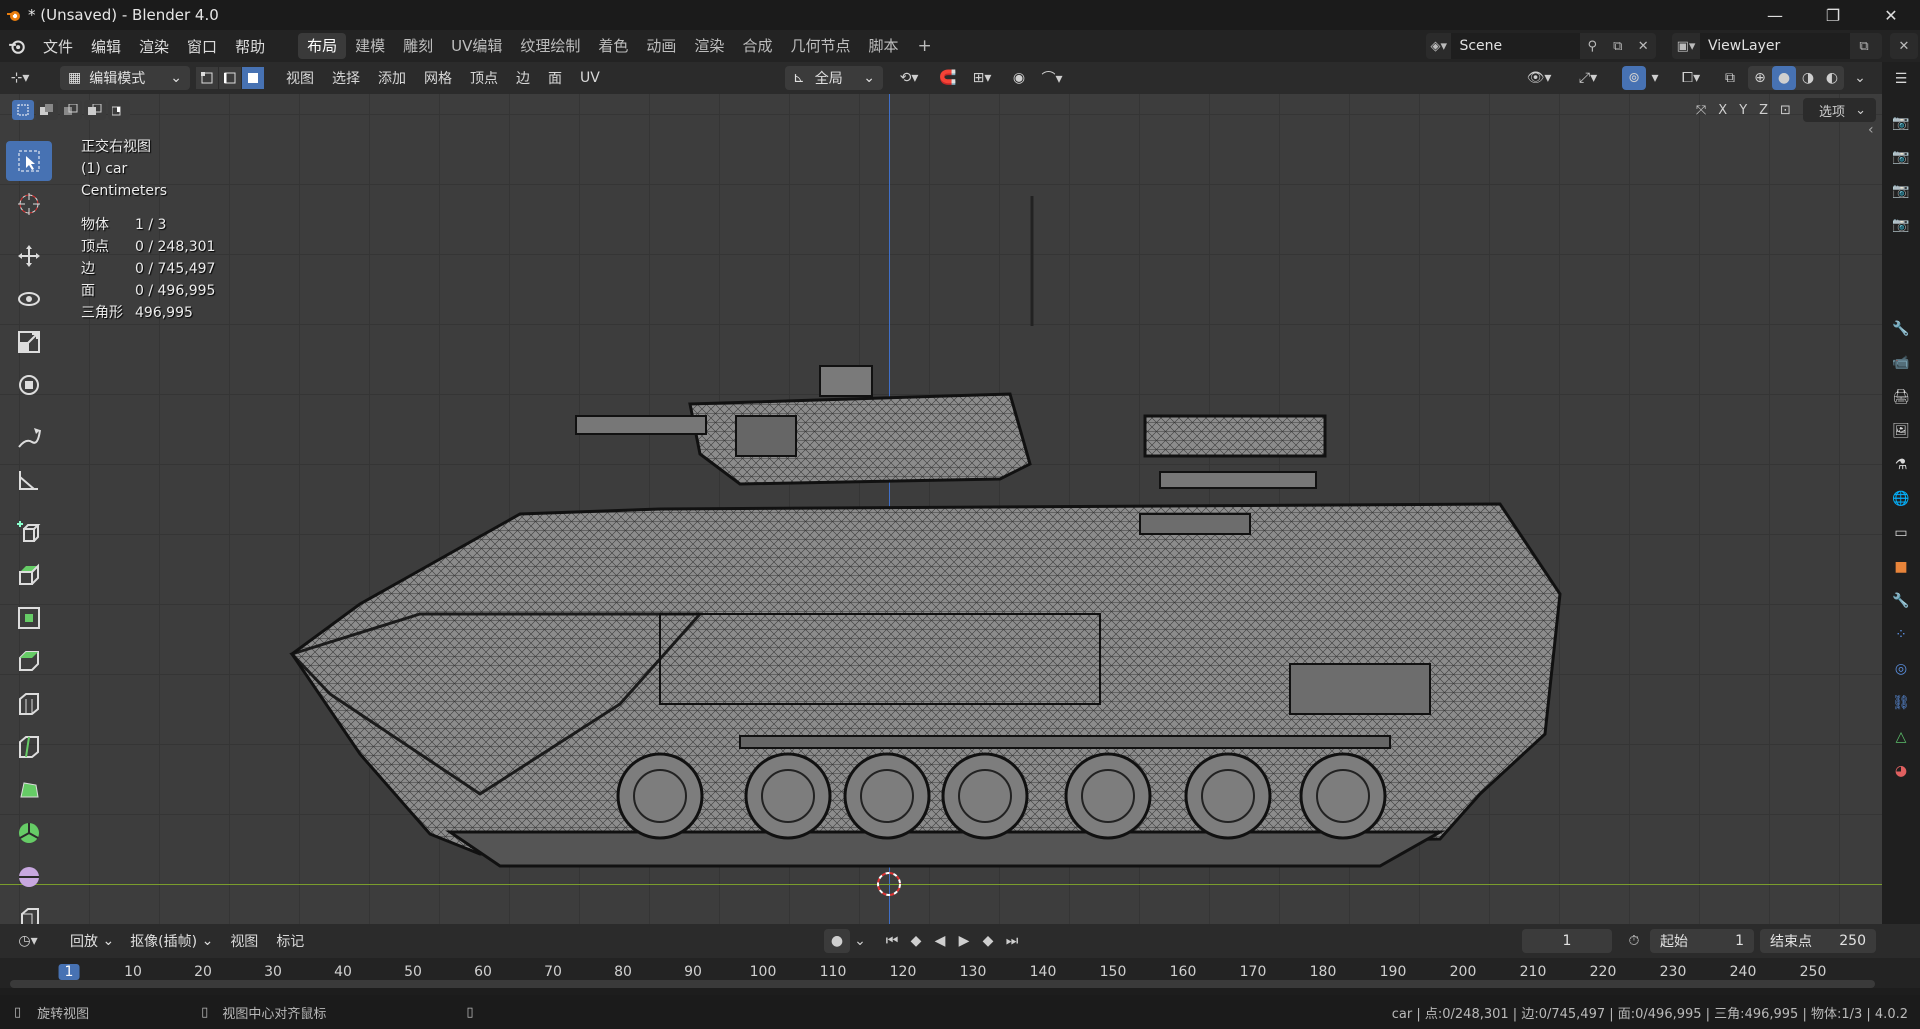  What do you see at coordinates (20, 78) in the screenshot?
I see `editor-type-icon: ⊹▾` at bounding box center [20, 78].